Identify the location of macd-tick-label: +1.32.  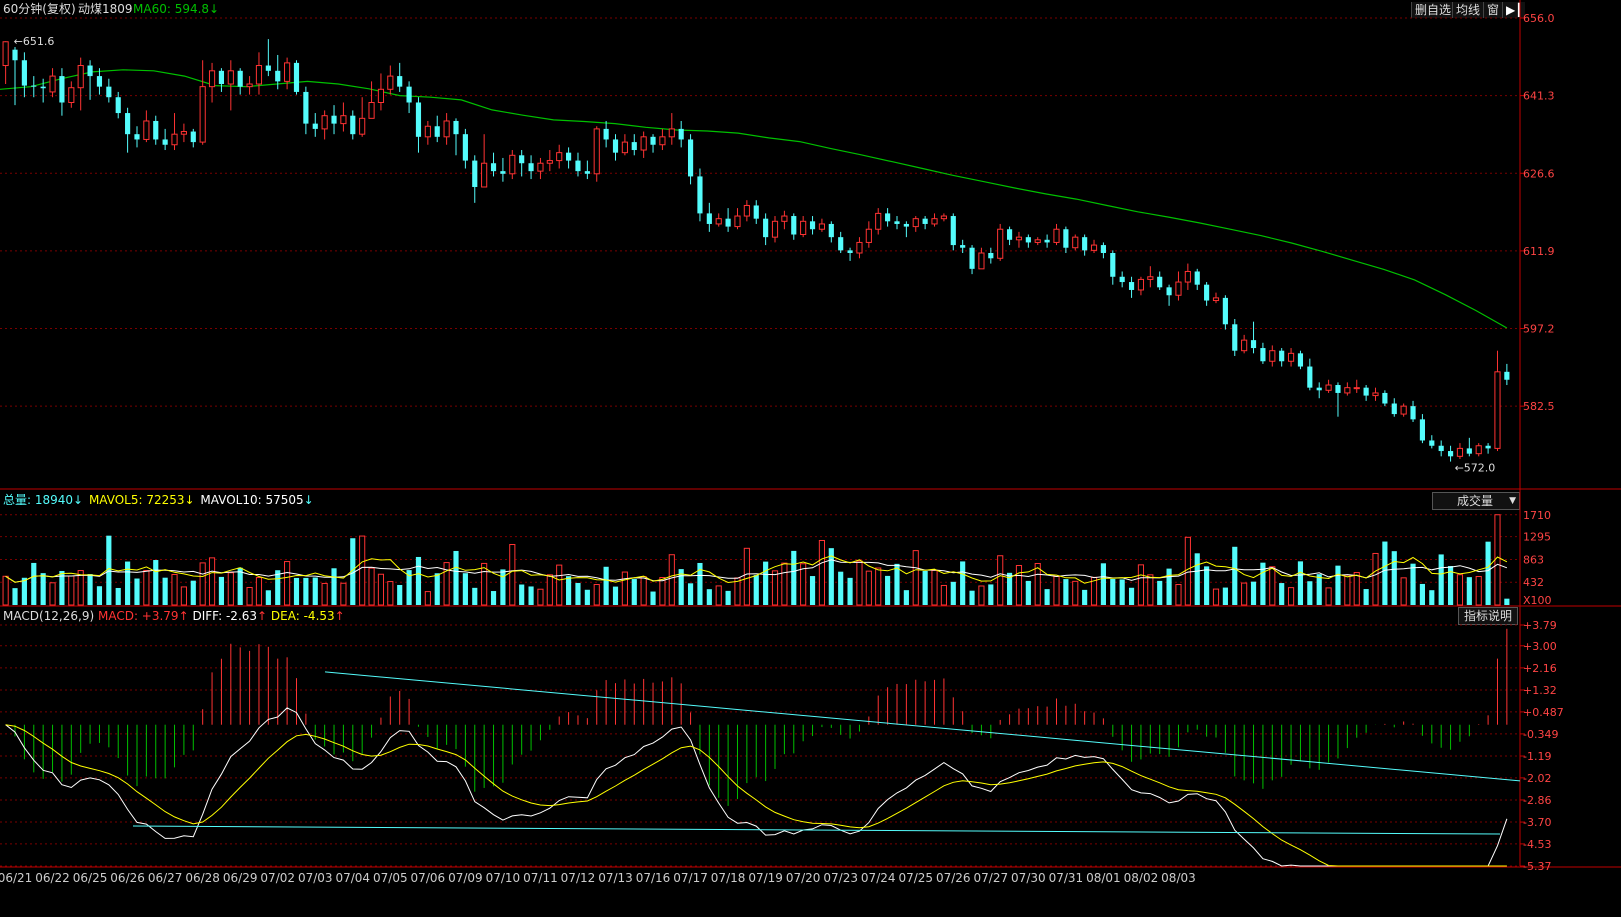
(1540, 690).